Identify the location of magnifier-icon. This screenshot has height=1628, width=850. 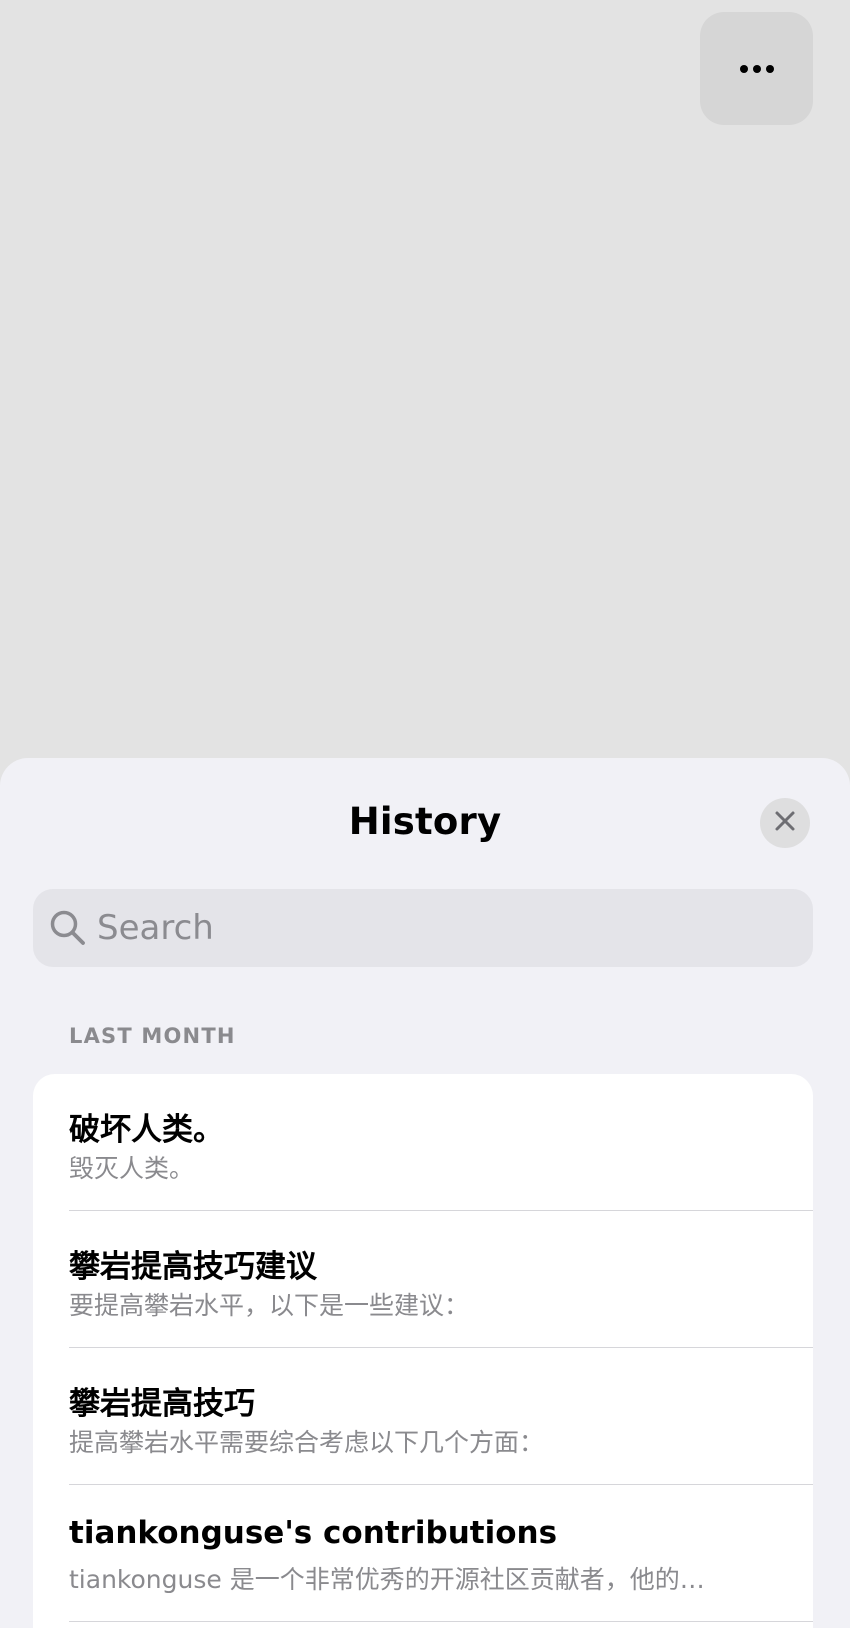
(68, 928).